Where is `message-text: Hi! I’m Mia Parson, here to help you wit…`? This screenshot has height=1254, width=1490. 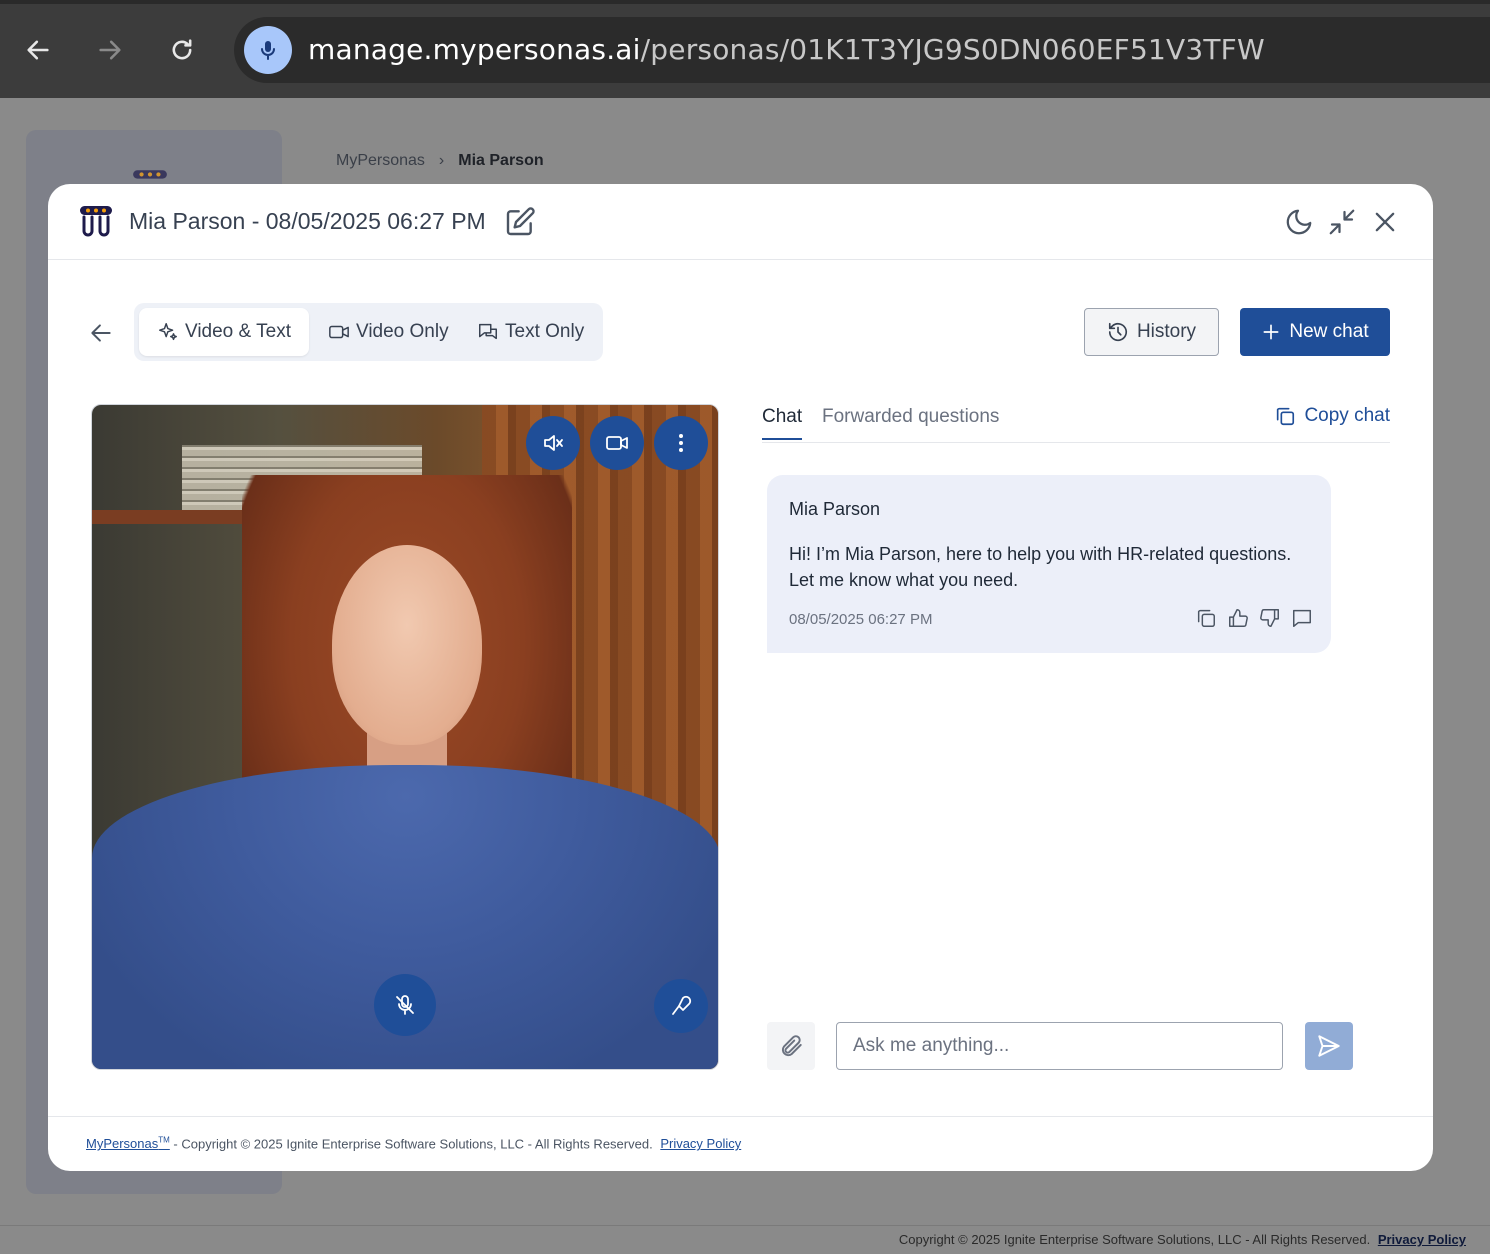 message-text: Hi! I’m Mia Parson, here to help you wit… is located at coordinates (1040, 567).